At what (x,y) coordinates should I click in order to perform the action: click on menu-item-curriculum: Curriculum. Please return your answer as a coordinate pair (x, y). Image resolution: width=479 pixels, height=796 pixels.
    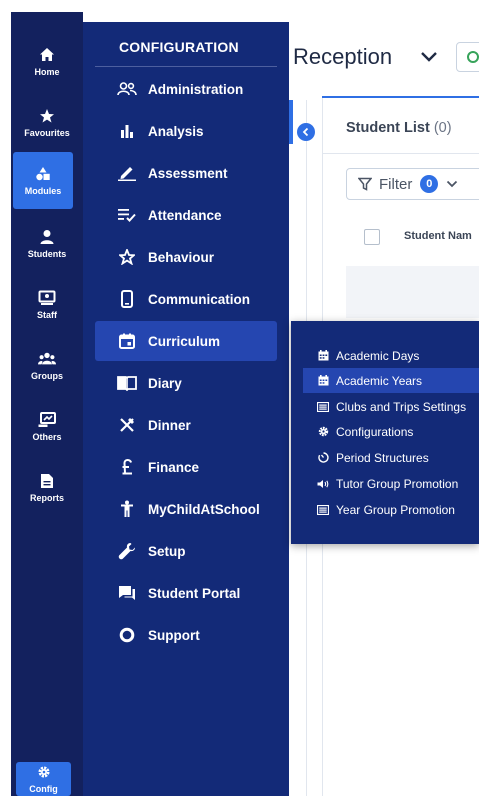
    Looking at the image, I should click on (186, 341).